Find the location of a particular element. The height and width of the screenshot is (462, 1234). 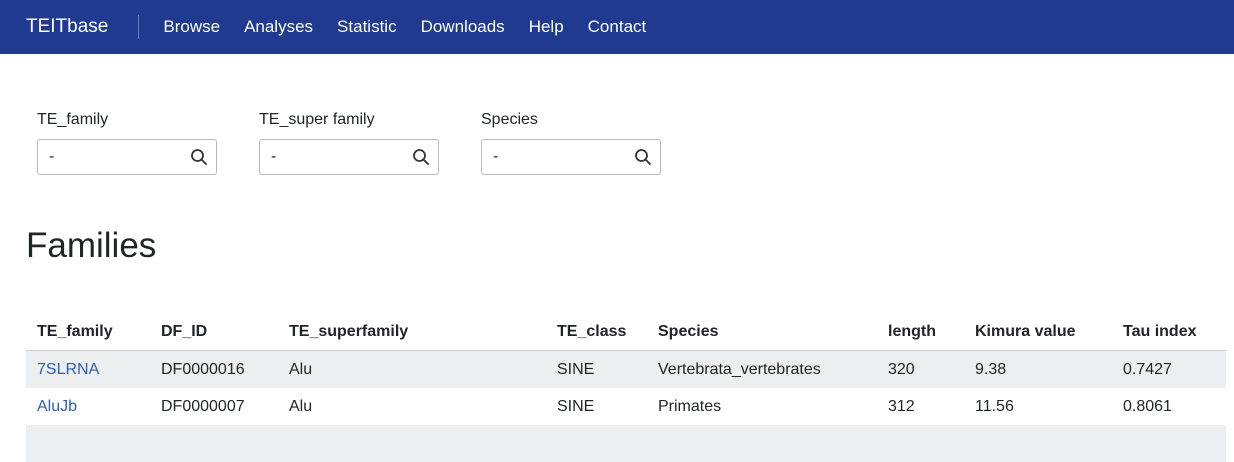

column-header: DF_ID is located at coordinates (214, 332).